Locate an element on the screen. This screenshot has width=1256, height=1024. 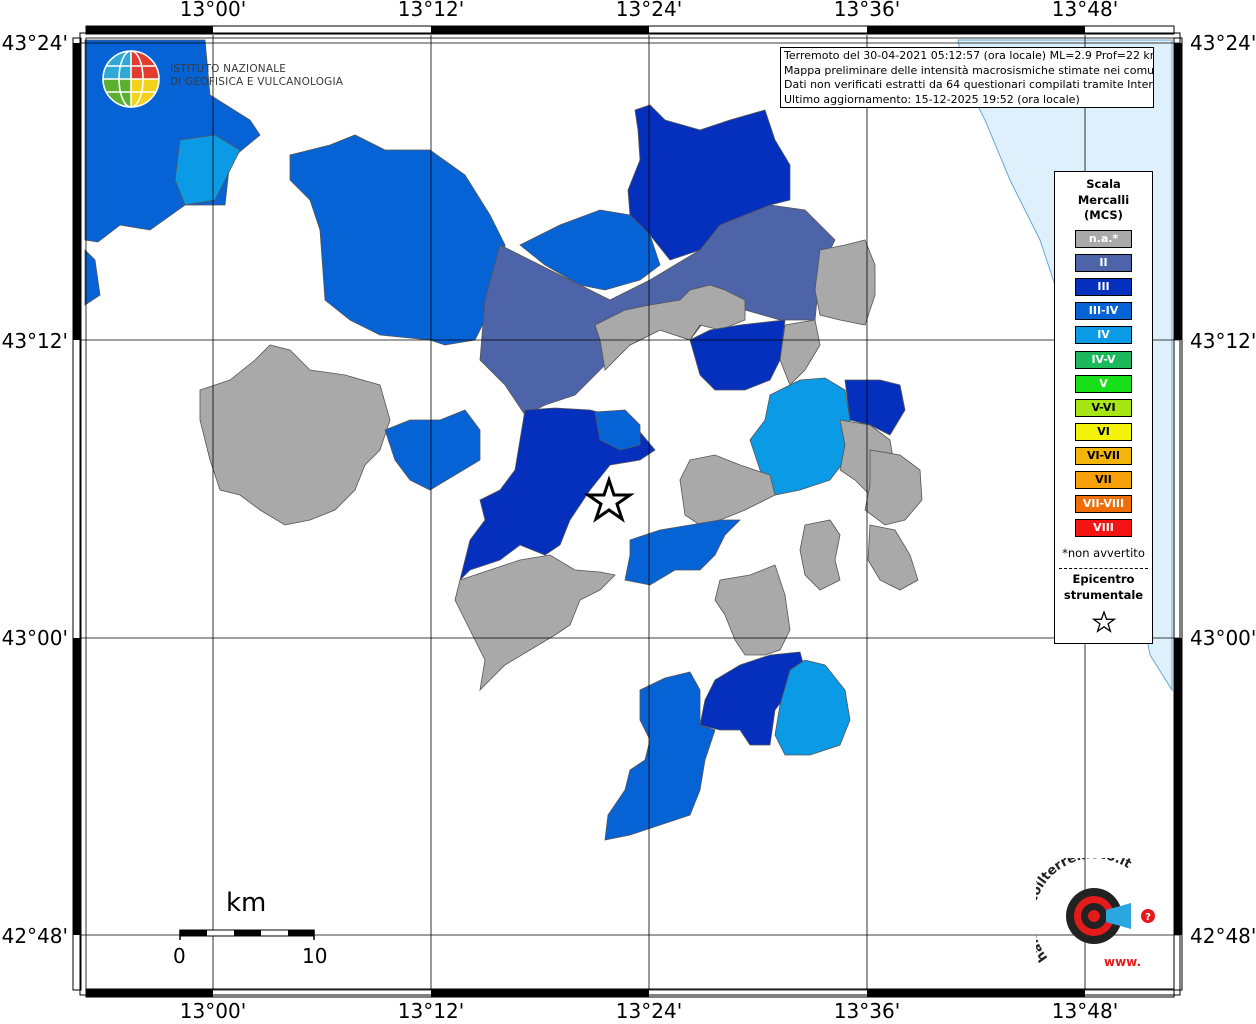
tick-bottom-4: 13°36' is located at coordinates (867, 1011).